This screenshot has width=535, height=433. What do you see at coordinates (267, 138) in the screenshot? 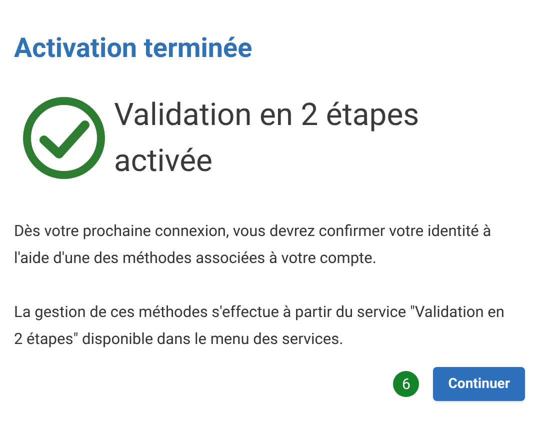
I see `status-heading: Validation en 2 étapes activée` at bounding box center [267, 138].